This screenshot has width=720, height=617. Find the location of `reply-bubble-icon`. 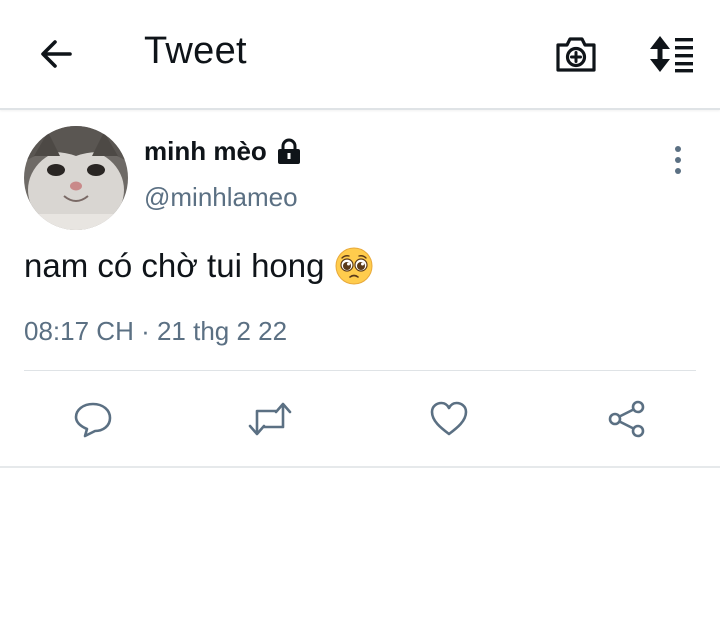

reply-bubble-icon is located at coordinates (93, 420).